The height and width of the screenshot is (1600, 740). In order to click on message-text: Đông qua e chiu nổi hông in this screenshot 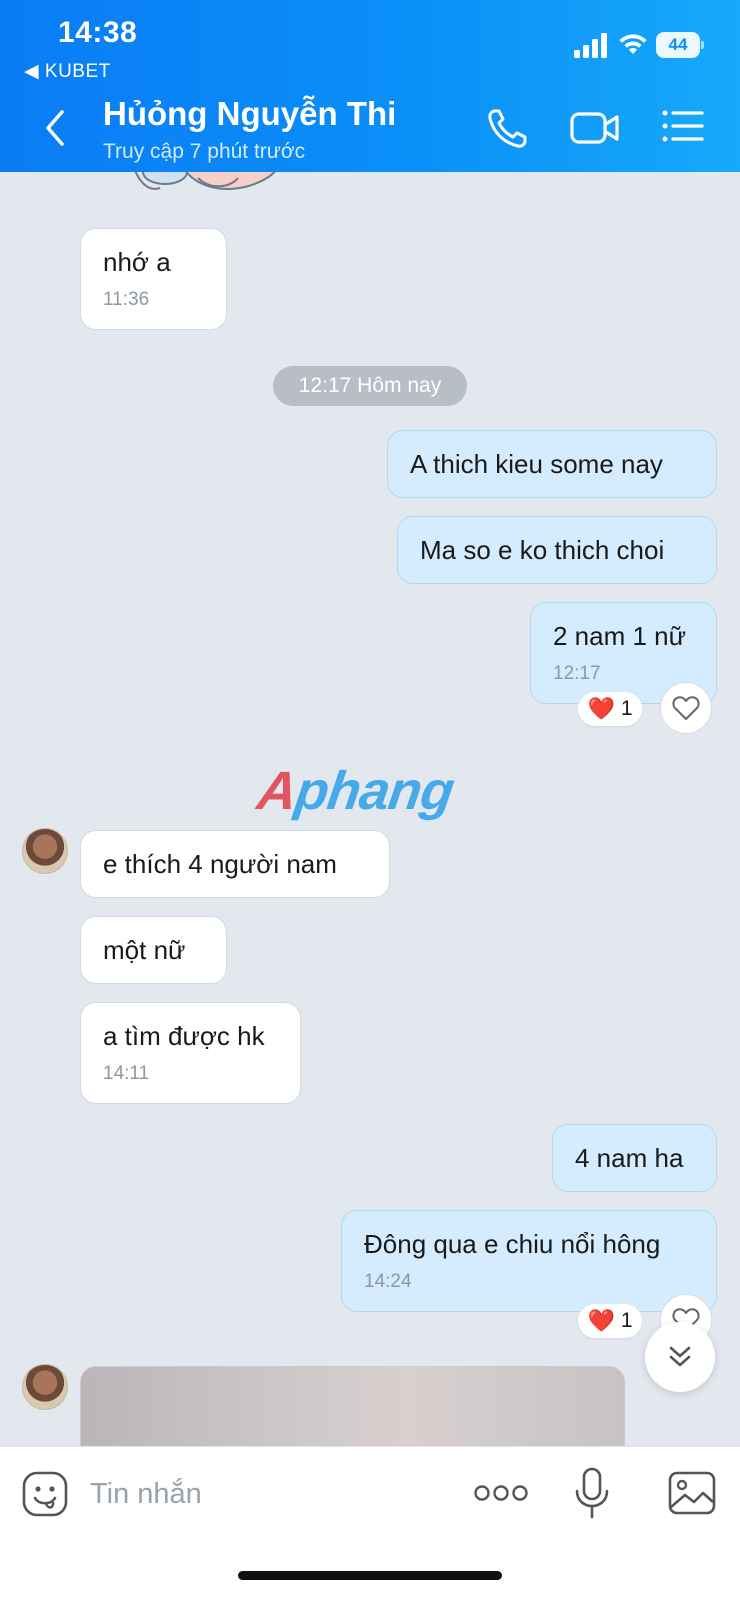, I will do `click(512, 1244)`.